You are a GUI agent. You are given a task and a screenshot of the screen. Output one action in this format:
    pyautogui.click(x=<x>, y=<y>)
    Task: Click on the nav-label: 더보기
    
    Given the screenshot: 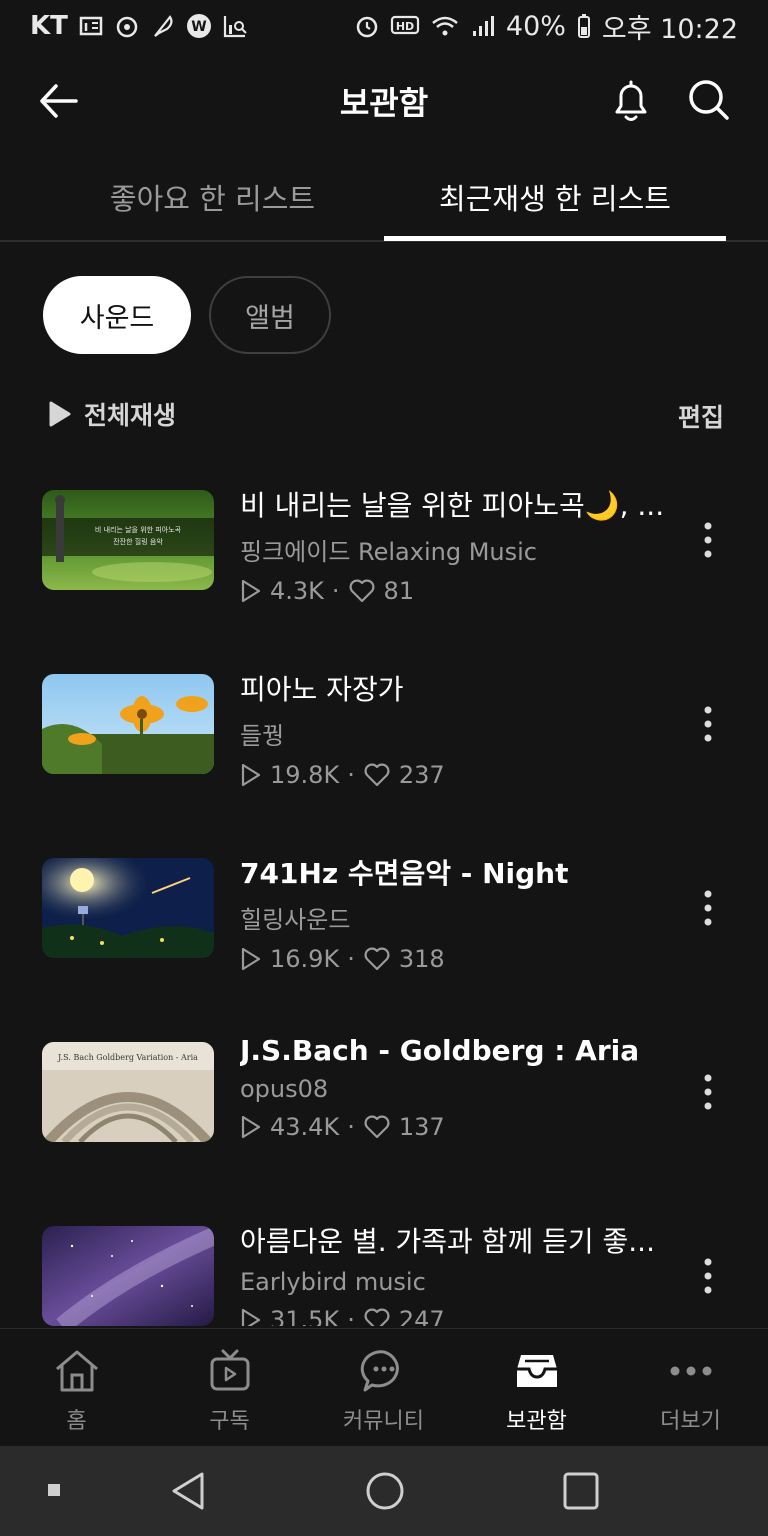 What is the action you would take?
    pyautogui.click(x=690, y=1421)
    